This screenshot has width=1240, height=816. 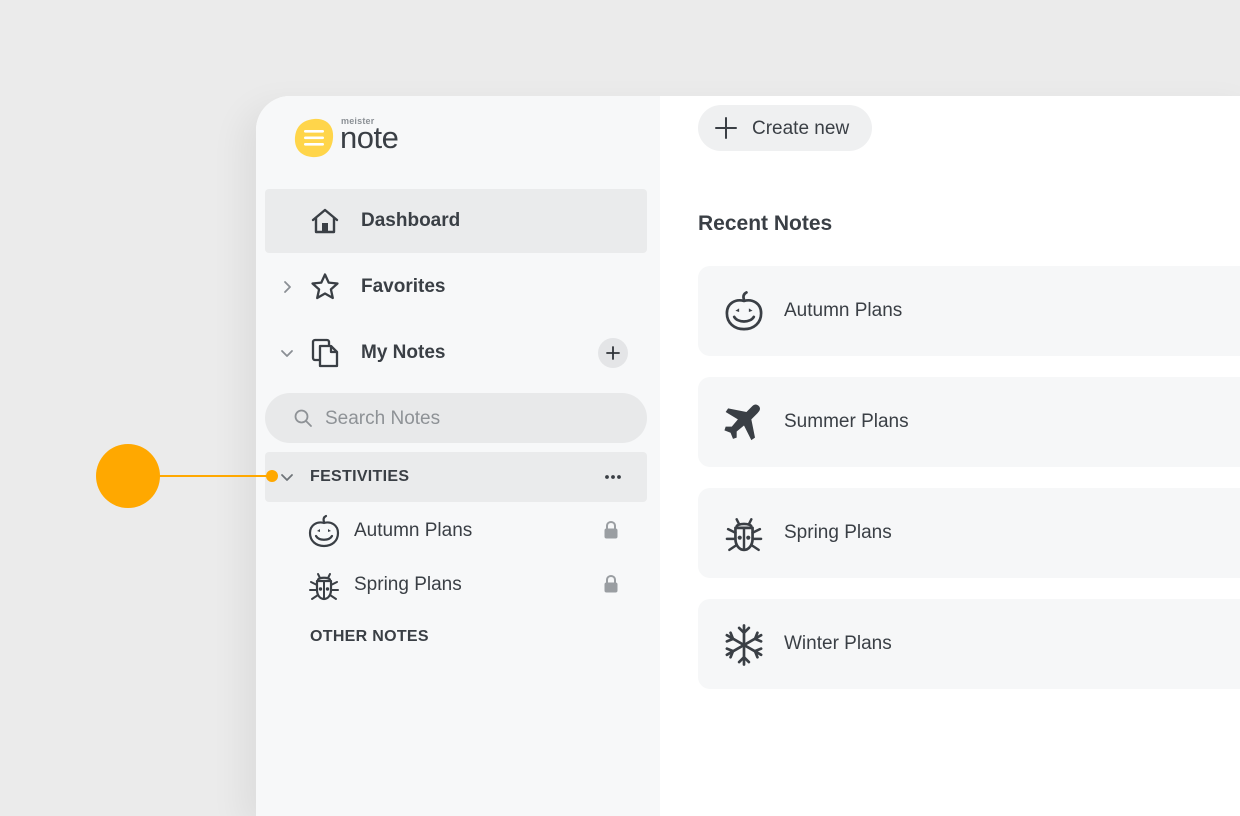 What do you see at coordinates (128, 476) in the screenshot?
I see `callout-marker` at bounding box center [128, 476].